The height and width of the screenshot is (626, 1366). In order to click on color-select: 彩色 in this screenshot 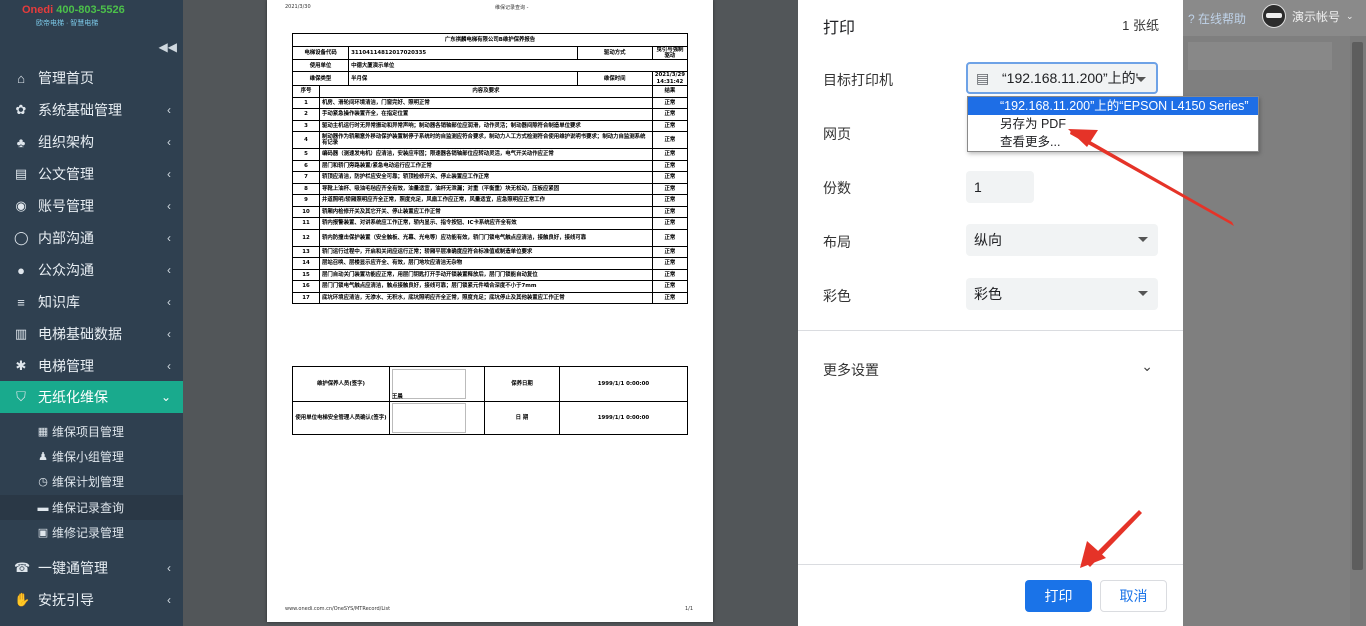, I will do `click(1062, 294)`.